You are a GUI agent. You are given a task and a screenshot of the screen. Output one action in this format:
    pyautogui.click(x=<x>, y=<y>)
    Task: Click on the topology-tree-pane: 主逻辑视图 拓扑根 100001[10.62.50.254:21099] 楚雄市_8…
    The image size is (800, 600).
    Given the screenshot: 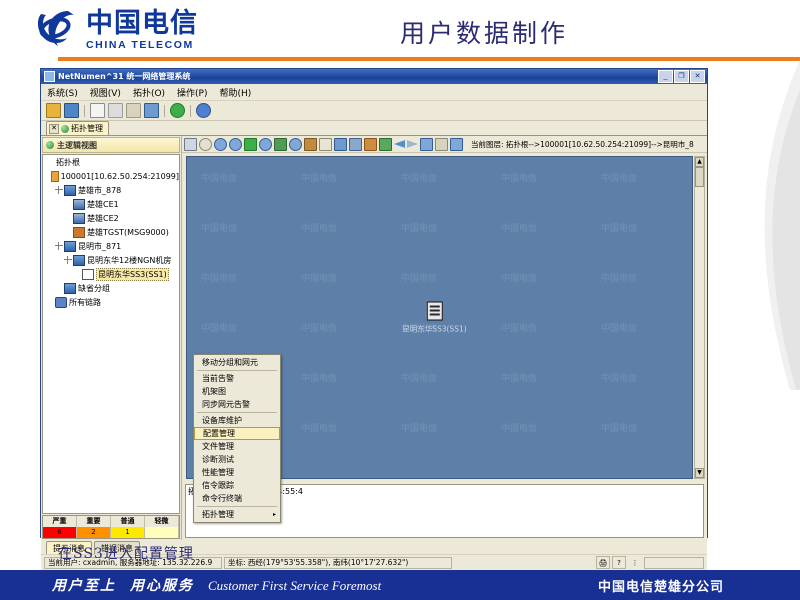 What is the action you would take?
    pyautogui.click(x=111, y=338)
    